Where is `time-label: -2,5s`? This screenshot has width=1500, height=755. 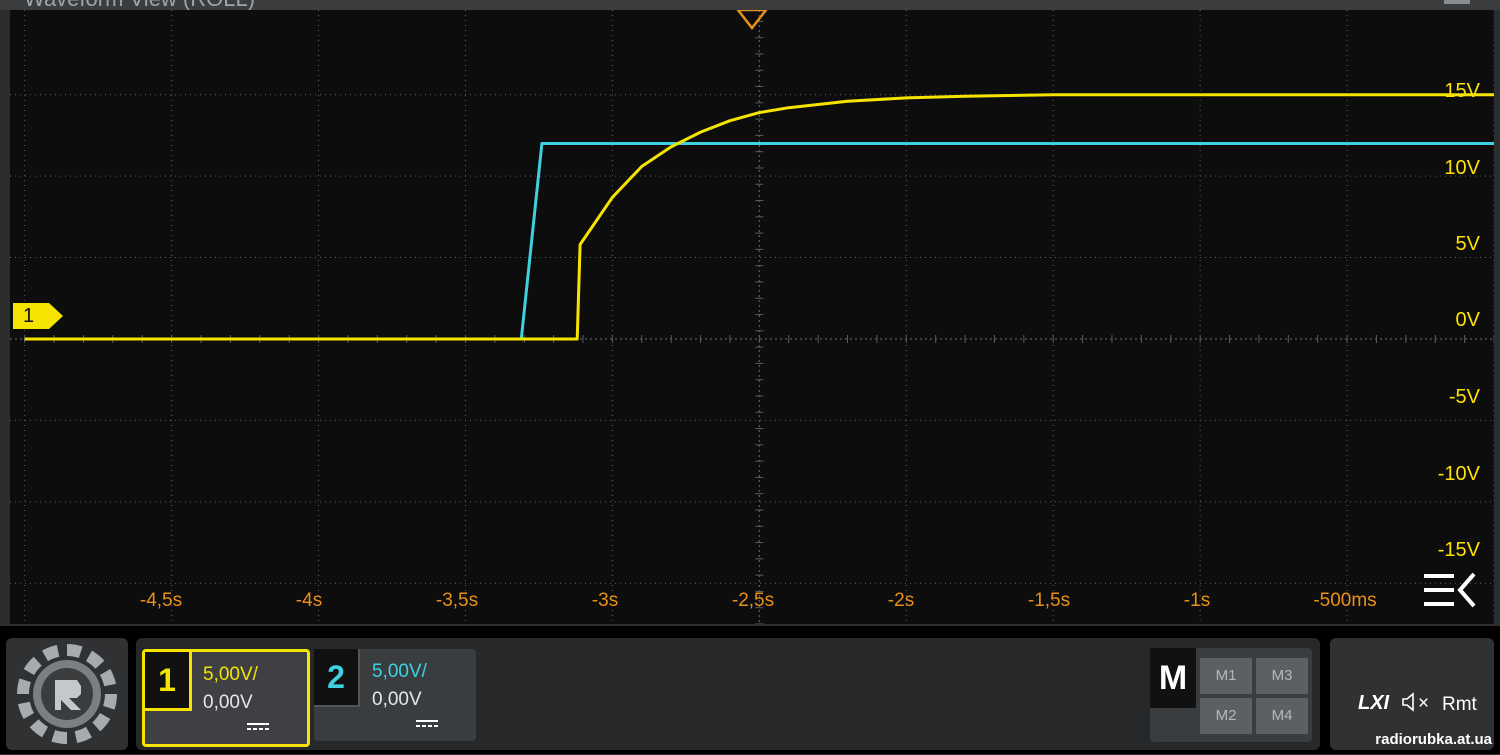
time-label: -2,5s is located at coordinates (753, 600).